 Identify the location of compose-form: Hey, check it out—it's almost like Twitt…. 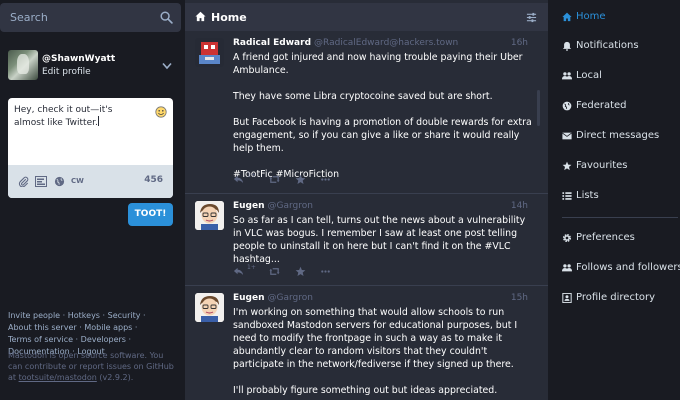
(90, 148).